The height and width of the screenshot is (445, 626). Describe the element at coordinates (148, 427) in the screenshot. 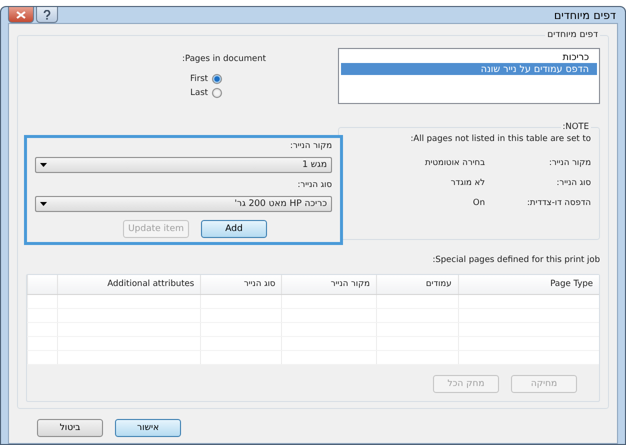

I see `dialog-button: אישור` at that location.